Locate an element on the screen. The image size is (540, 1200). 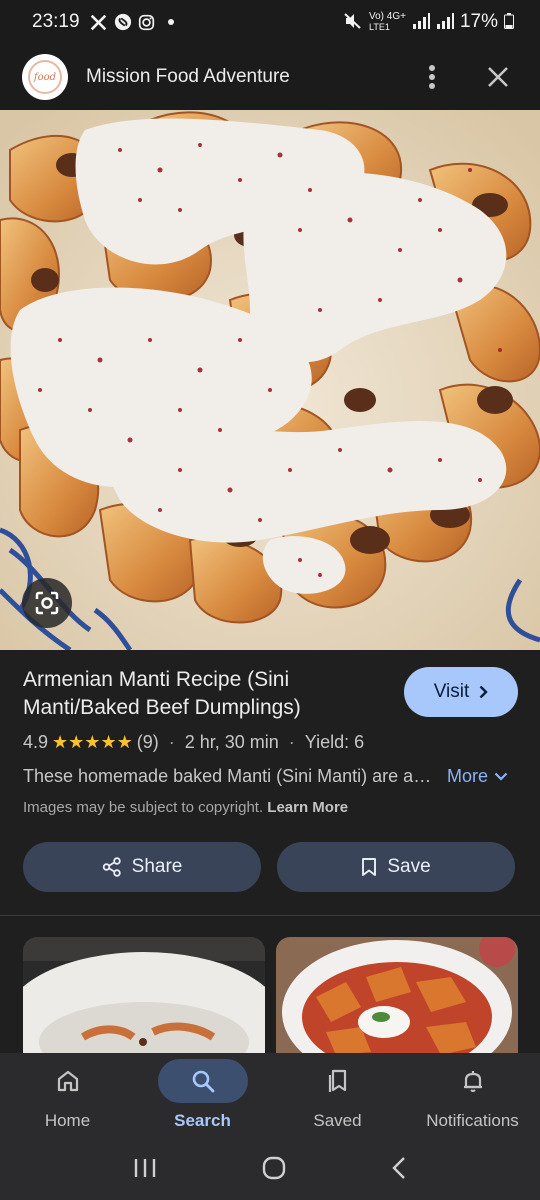
nav-saved-pill is located at coordinates (338, 1081).